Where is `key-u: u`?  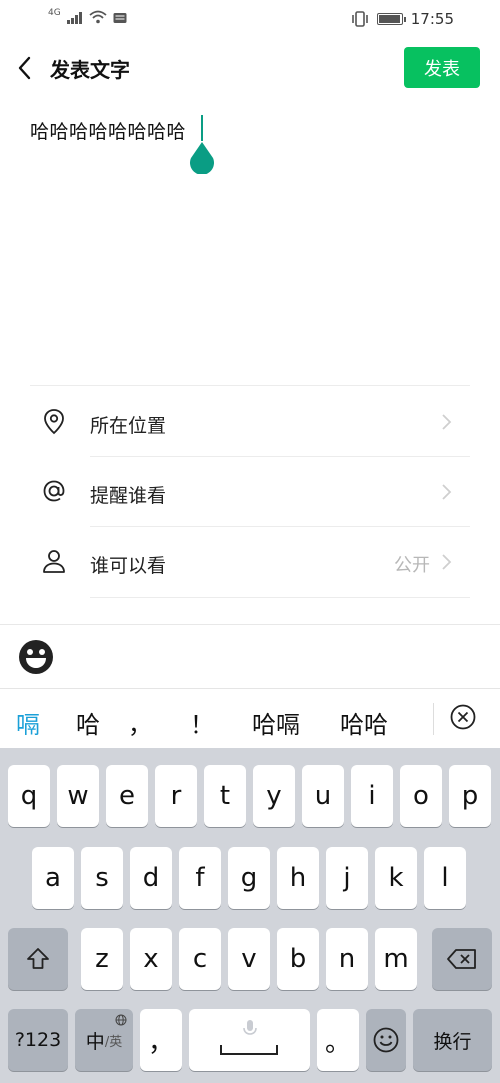 key-u: u is located at coordinates (323, 796).